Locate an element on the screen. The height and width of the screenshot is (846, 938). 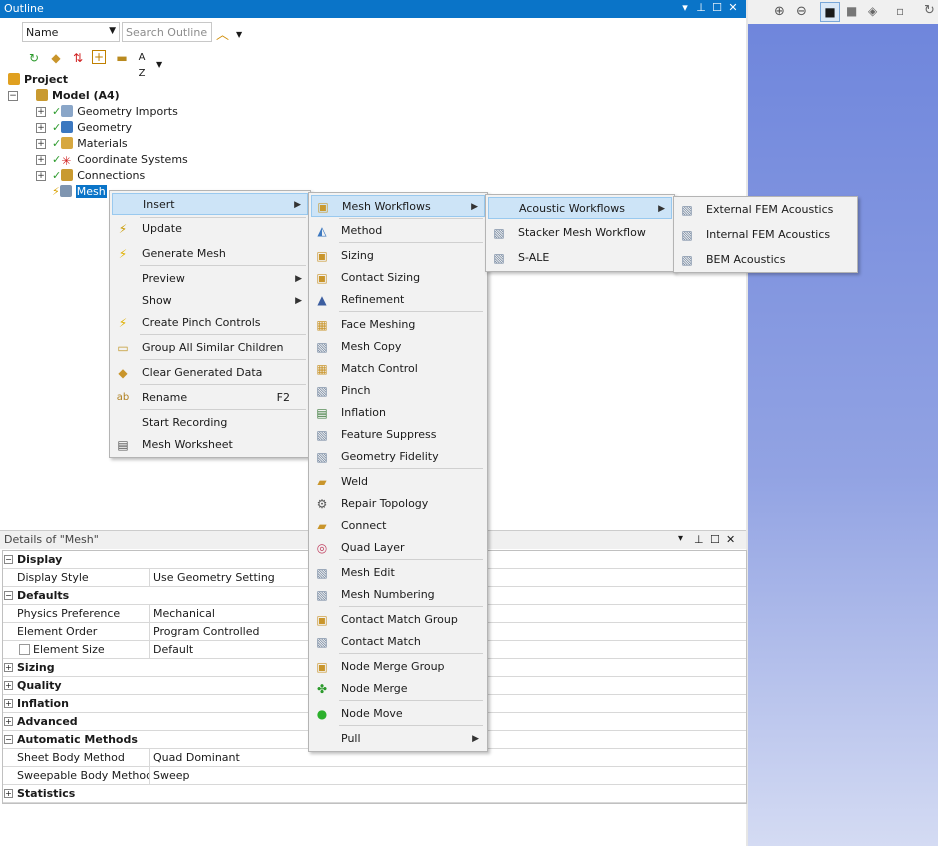
menu-item-contact-match: ▧ Contact Match is located at coordinates (398, 642).